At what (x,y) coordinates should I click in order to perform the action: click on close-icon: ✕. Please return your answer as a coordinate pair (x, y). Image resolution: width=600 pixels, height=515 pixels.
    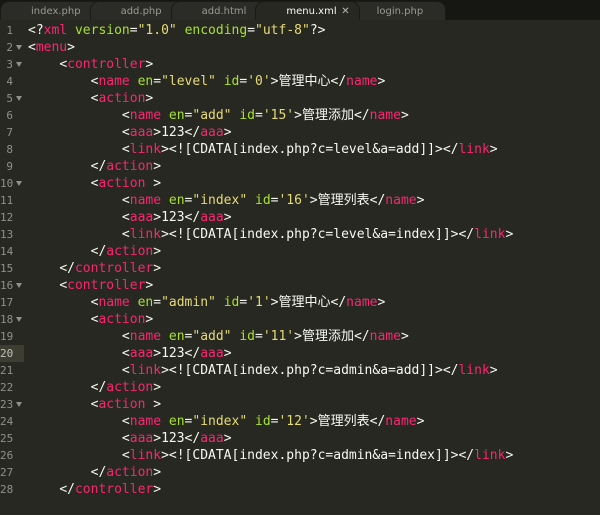
    Looking at the image, I should click on (345, 11).